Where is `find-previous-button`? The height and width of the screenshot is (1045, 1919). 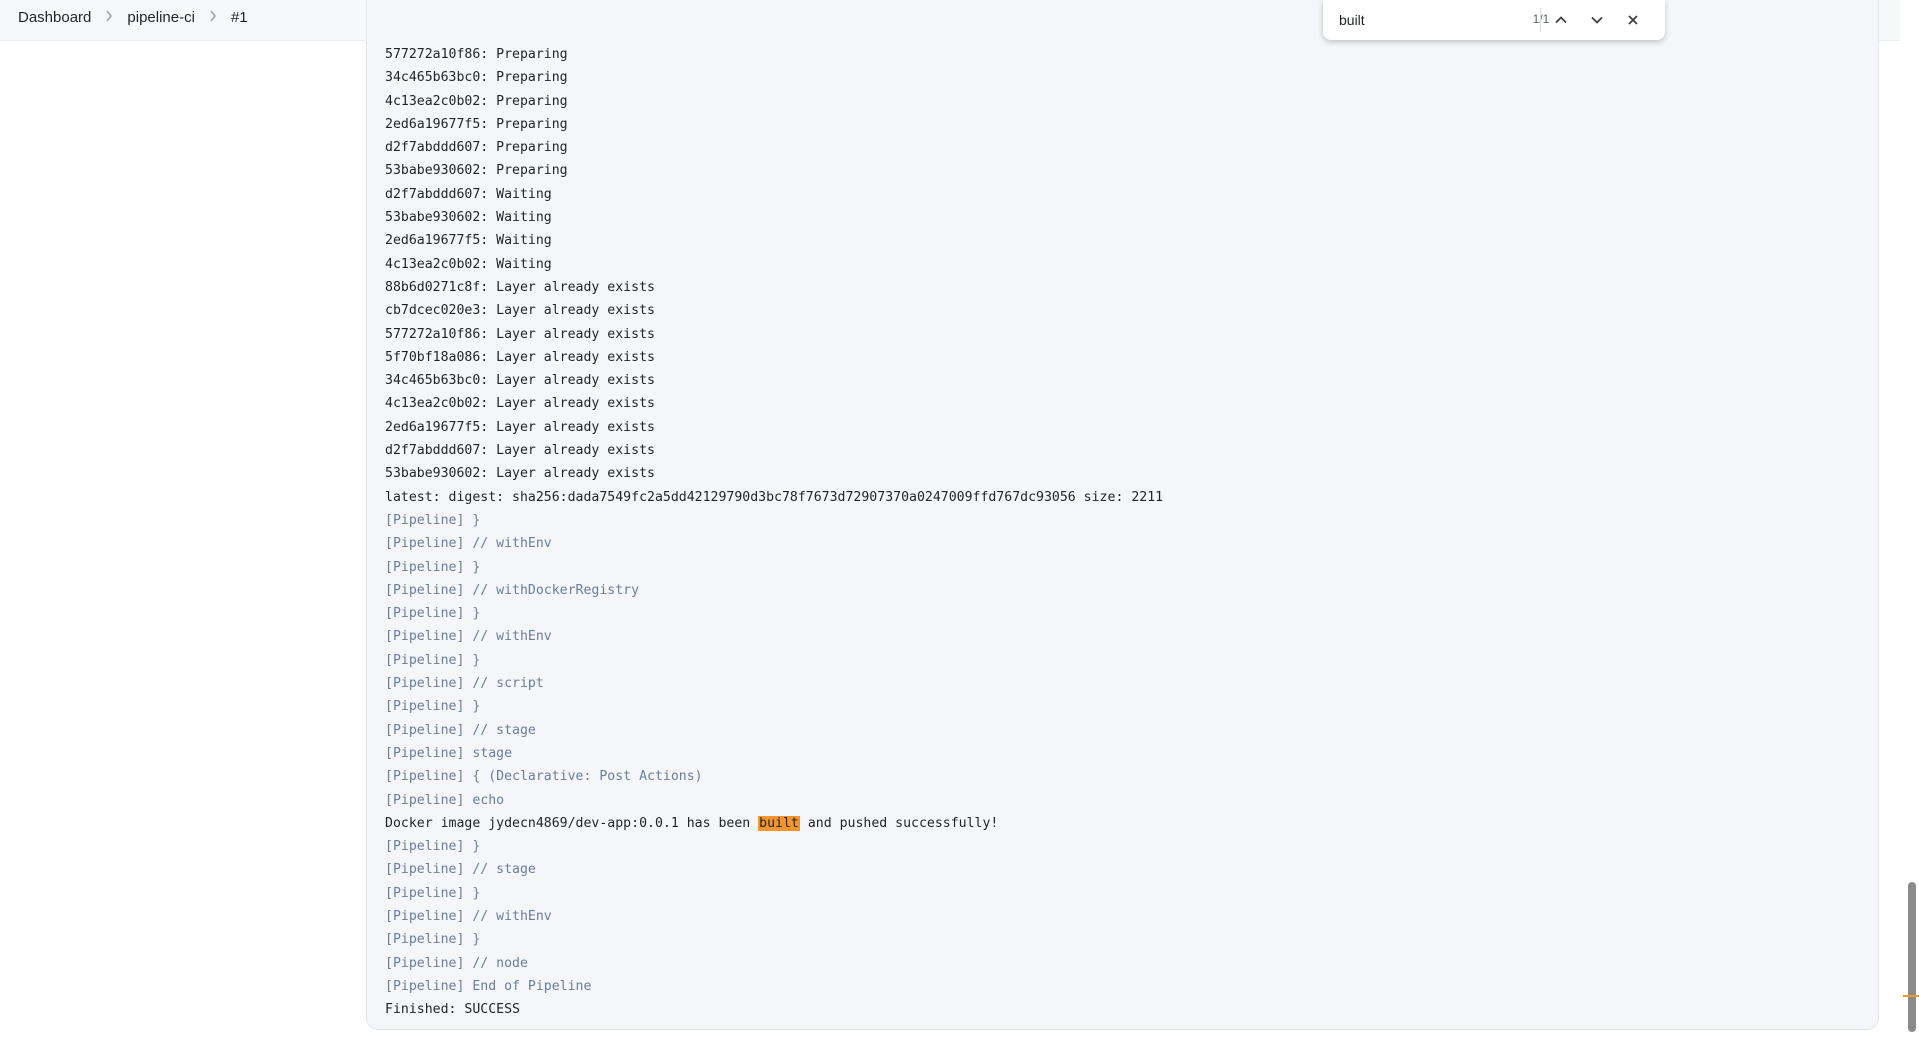
find-previous-button is located at coordinates (1561, 20).